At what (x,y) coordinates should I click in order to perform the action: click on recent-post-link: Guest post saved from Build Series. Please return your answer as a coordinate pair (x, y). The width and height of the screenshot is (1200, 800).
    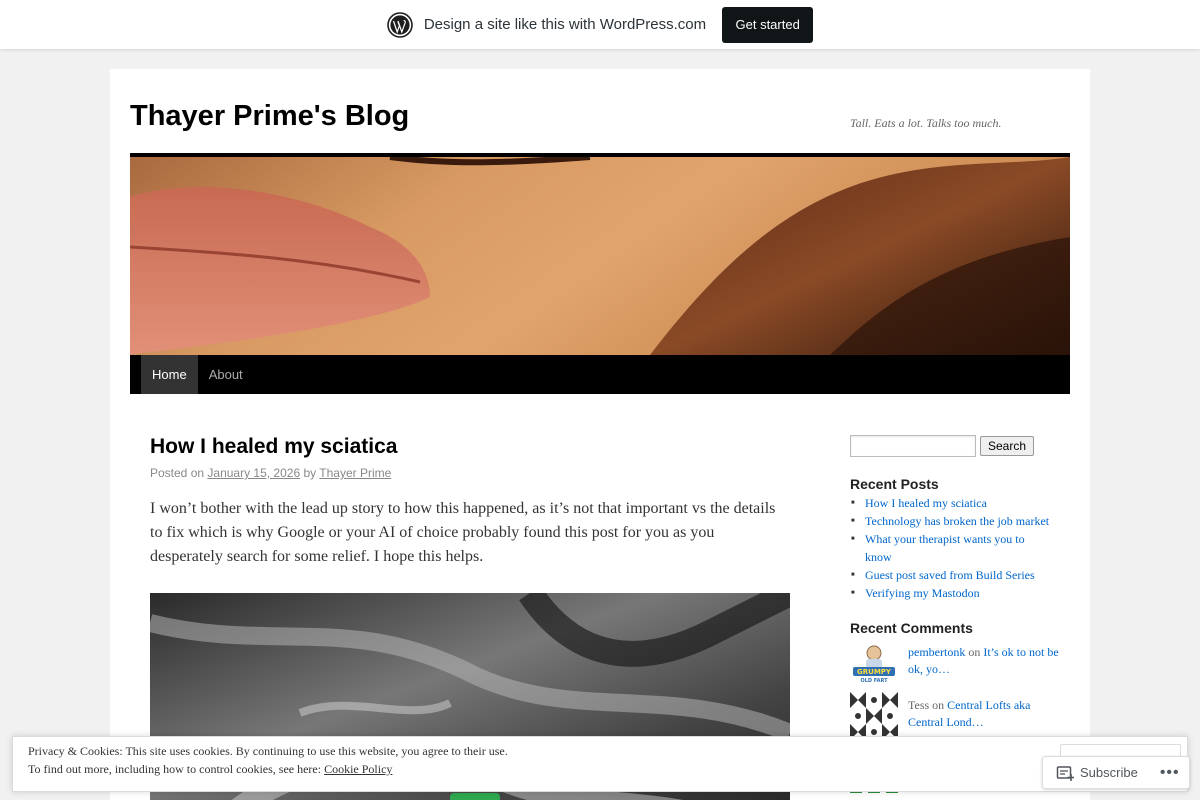
    Looking at the image, I should click on (950, 575).